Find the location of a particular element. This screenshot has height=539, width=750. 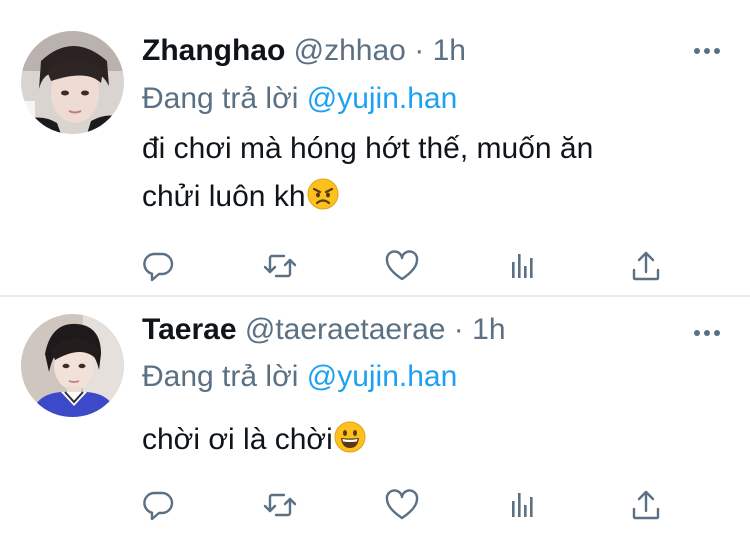

display-name: Zhanghao is located at coordinates (213, 50).